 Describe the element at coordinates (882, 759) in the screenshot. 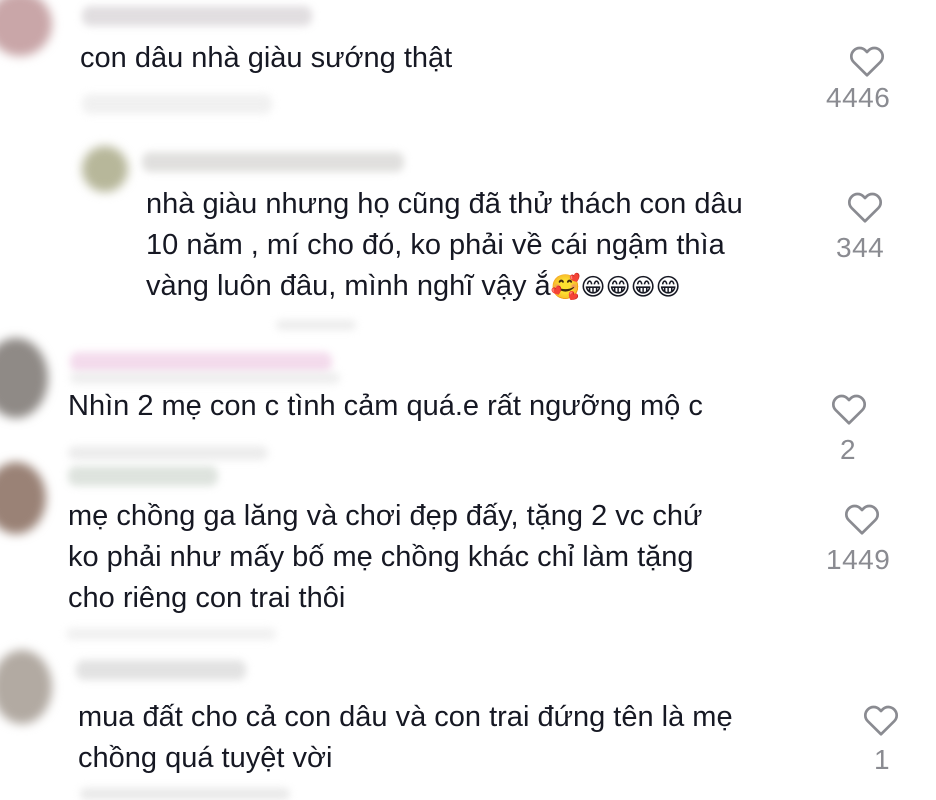

I see `like-count: 1` at that location.